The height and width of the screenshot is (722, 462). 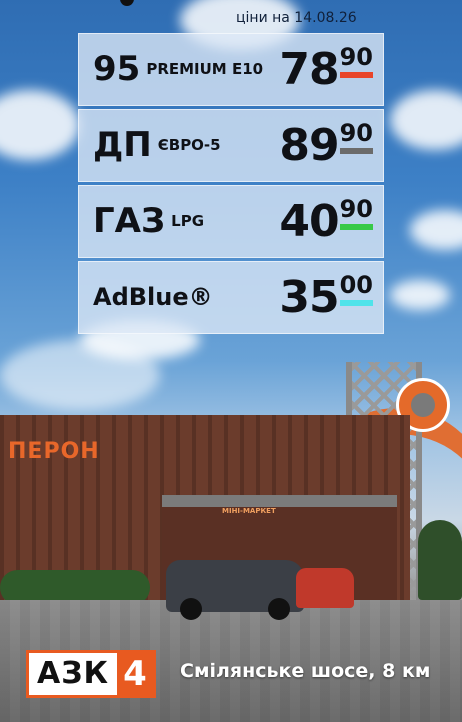 What do you see at coordinates (54, 451) in the screenshot?
I see `building-sign: ПЕРОН` at bounding box center [54, 451].